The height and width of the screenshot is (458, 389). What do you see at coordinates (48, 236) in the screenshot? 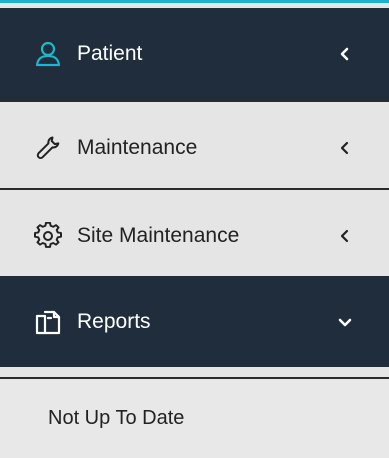
I see `gear-icon` at bounding box center [48, 236].